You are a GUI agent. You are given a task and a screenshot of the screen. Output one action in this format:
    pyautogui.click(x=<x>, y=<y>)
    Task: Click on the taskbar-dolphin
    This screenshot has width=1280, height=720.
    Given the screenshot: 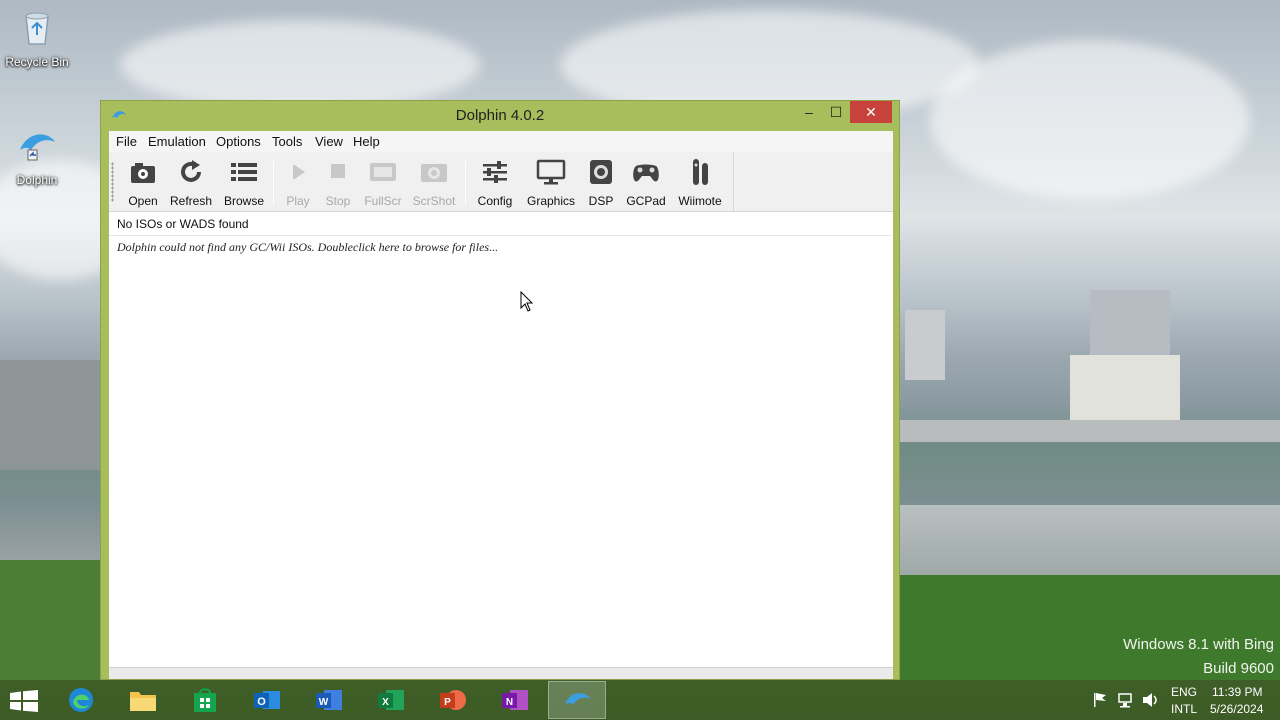 What is the action you would take?
    pyautogui.click(x=577, y=700)
    